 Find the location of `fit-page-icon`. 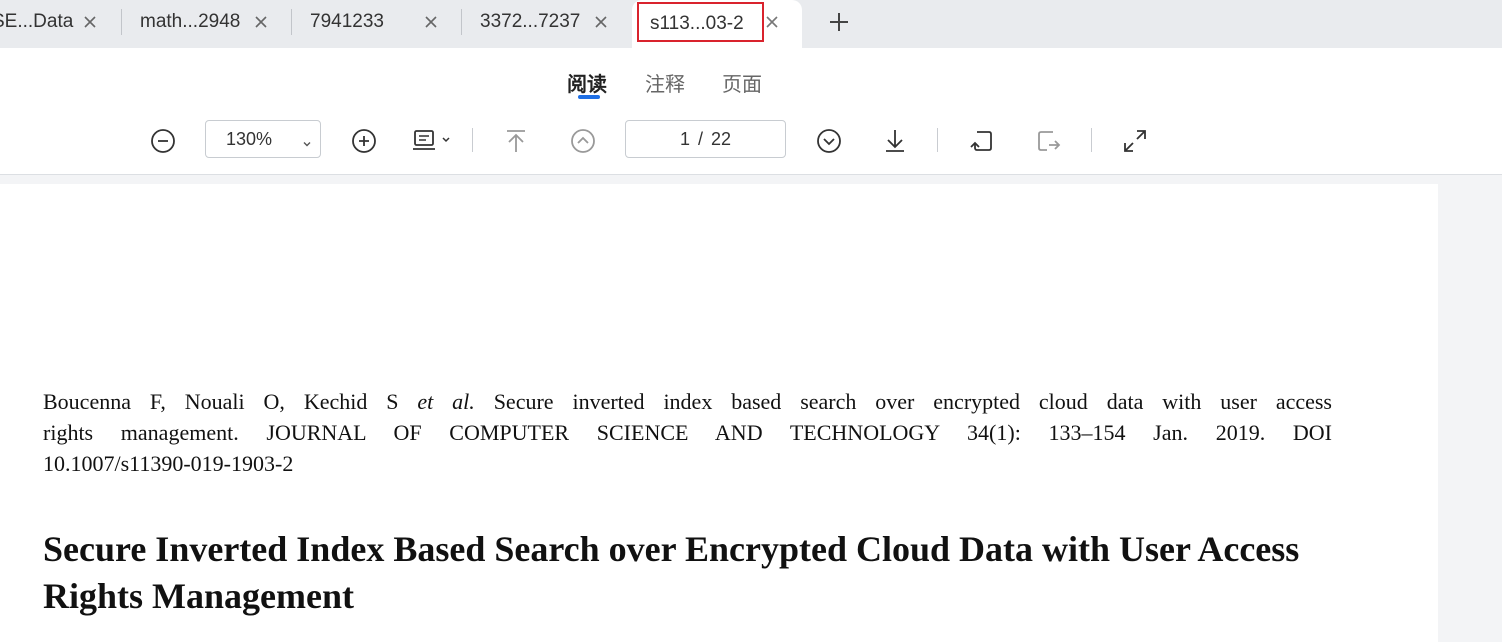

fit-page-icon is located at coordinates (431, 140).